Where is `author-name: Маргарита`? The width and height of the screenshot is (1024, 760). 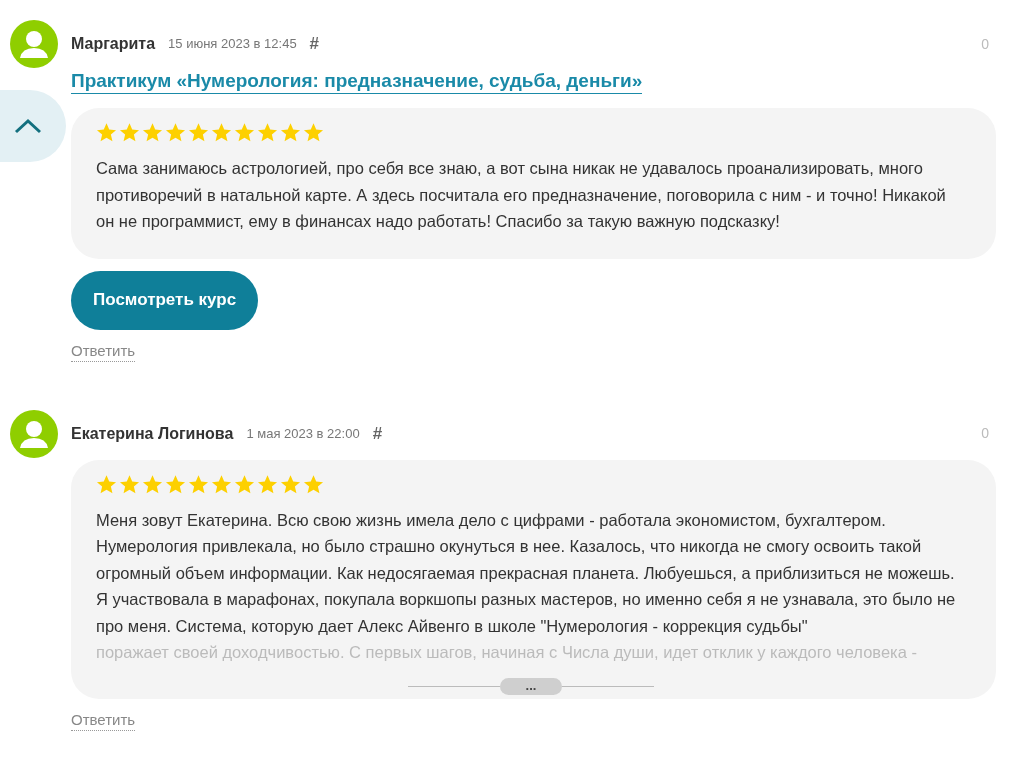
author-name: Маргарита is located at coordinates (113, 44).